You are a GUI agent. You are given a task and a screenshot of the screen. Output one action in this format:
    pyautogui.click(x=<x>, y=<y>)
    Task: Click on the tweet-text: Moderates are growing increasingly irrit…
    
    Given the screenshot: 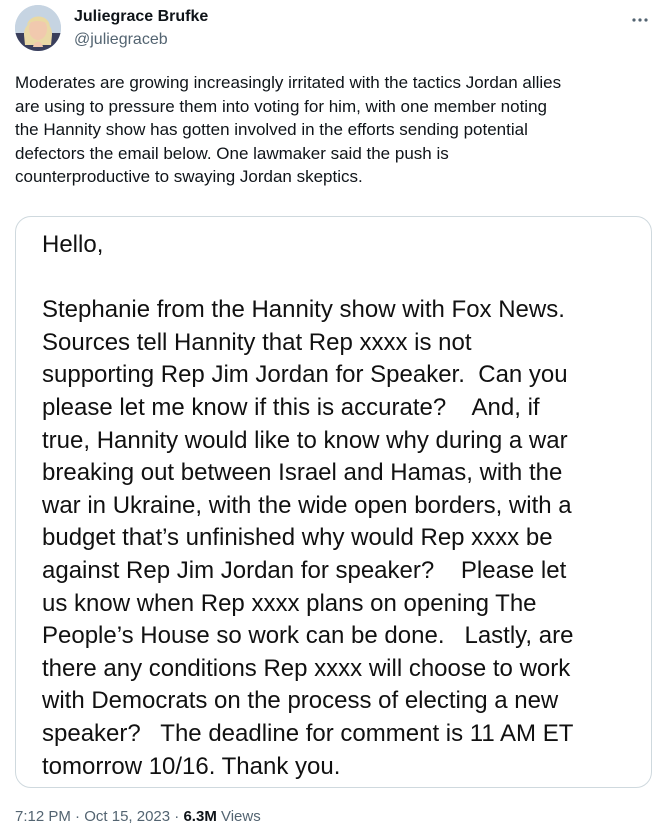 What is the action you would take?
    pyautogui.click(x=288, y=129)
    